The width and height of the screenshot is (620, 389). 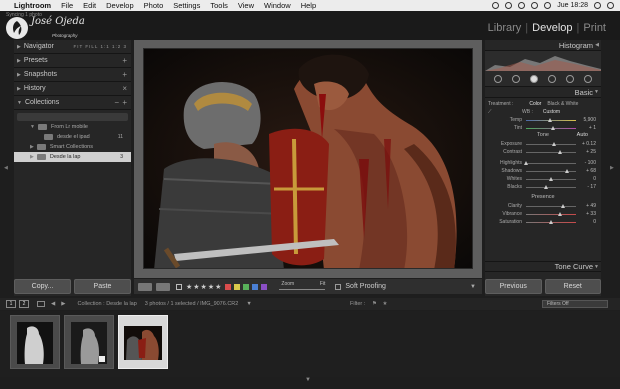 I want to click on back-arrow-icon: ◀, so click(x=53, y=304).